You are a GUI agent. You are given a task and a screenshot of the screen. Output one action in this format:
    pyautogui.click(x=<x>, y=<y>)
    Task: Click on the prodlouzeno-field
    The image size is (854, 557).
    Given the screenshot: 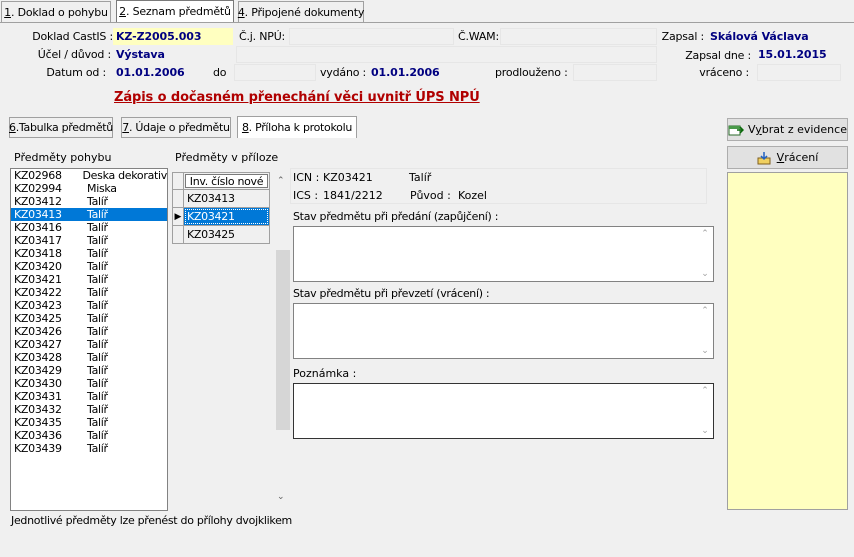 What is the action you would take?
    pyautogui.click(x=615, y=72)
    